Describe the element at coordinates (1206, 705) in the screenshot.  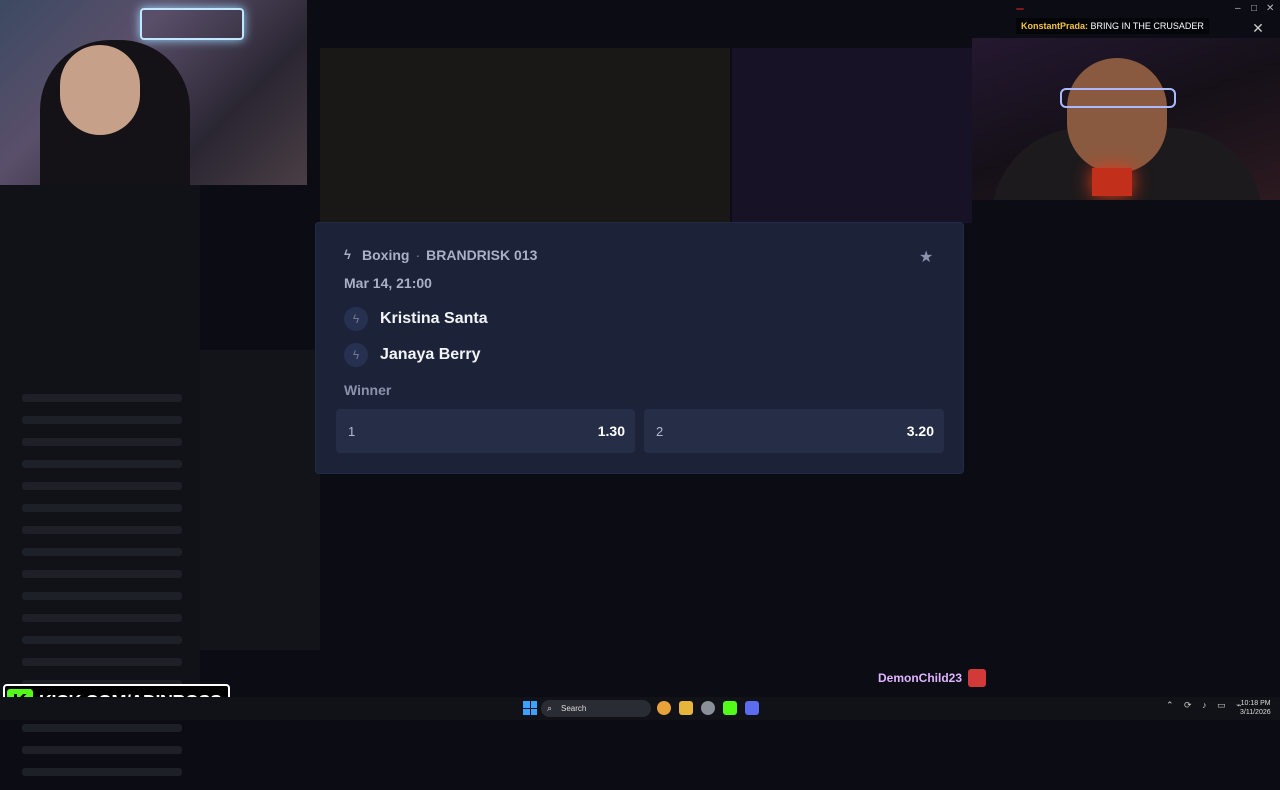
I see `system-tray: ⌃ ⟳ ♪ ▭ ⌁` at that location.